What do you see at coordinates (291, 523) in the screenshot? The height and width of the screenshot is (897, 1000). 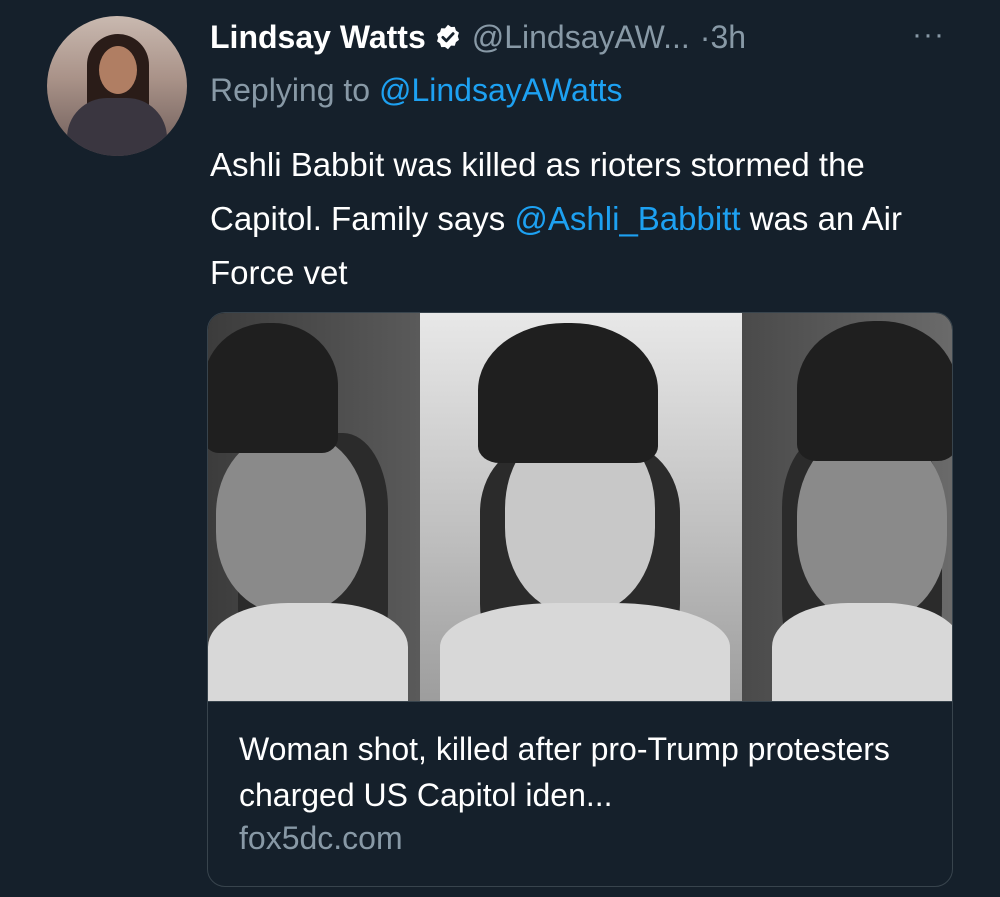 I see `face-shape` at bounding box center [291, 523].